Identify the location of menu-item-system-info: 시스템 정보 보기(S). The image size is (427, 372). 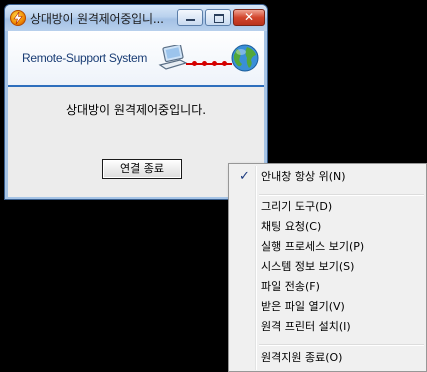
(327, 267).